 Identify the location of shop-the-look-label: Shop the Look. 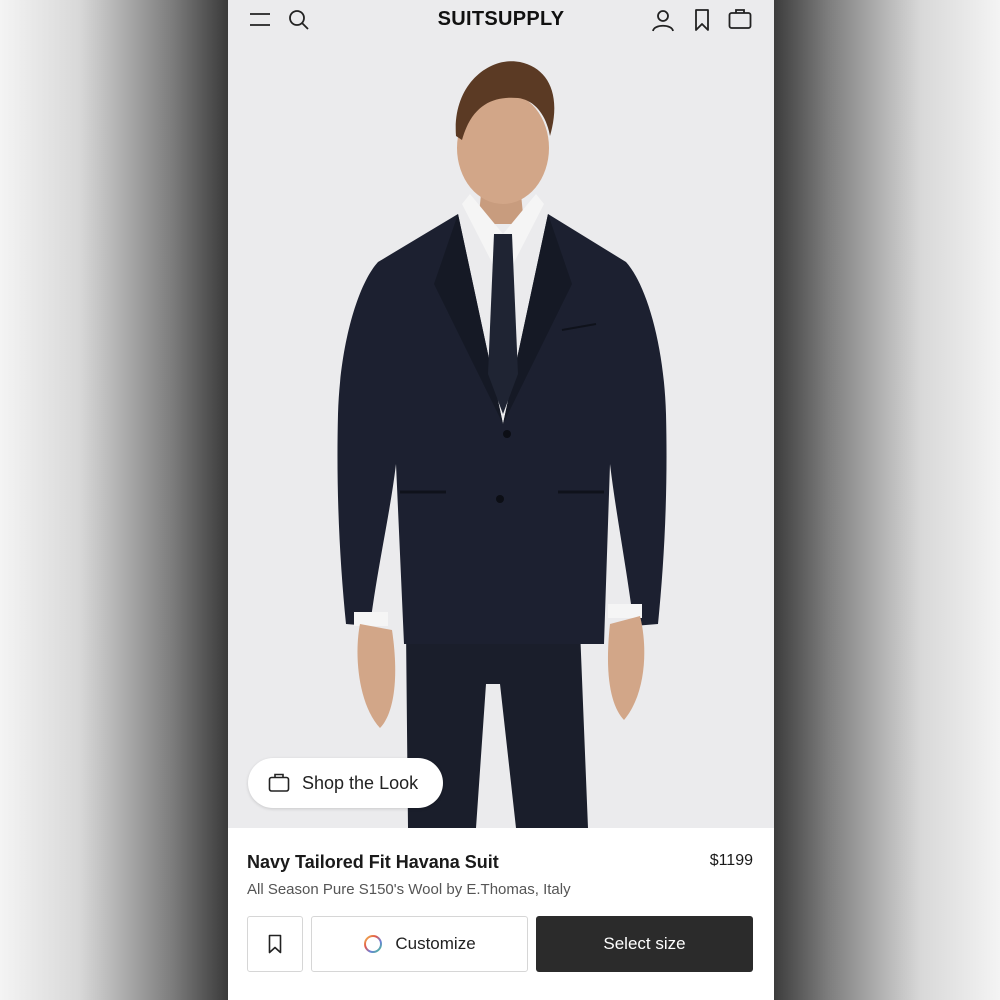
(360, 782).